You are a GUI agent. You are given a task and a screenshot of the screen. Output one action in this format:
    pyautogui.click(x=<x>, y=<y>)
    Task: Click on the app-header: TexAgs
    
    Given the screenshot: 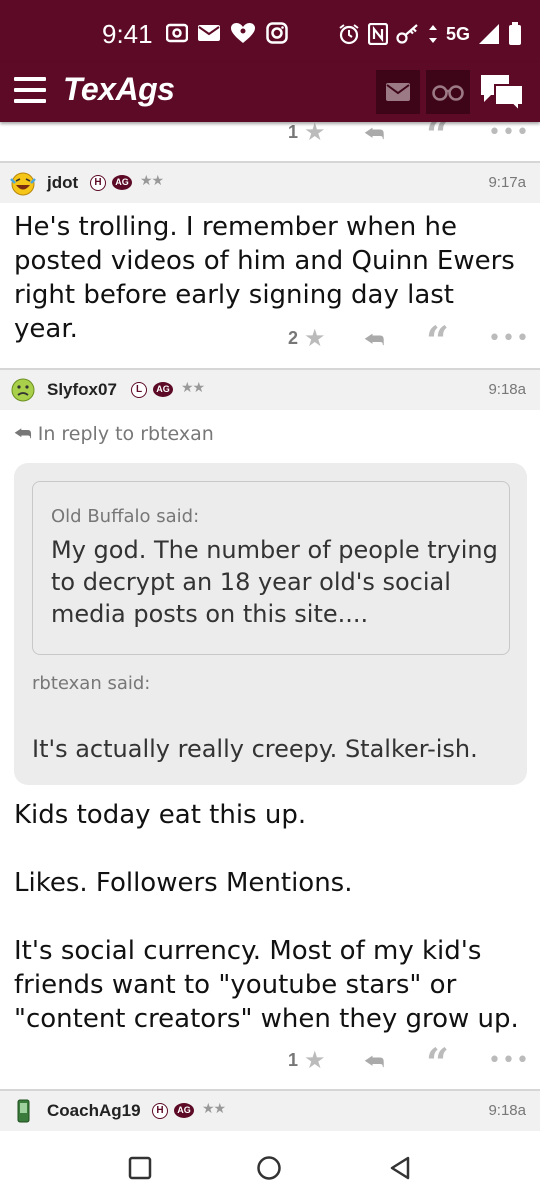 What is the action you would take?
    pyautogui.click(x=270, y=92)
    